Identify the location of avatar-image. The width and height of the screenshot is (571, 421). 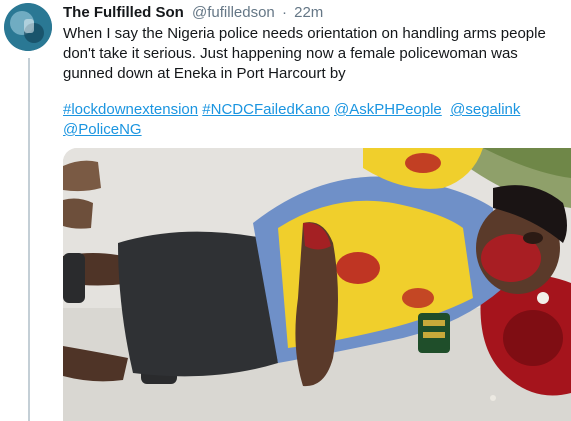
(28, 27).